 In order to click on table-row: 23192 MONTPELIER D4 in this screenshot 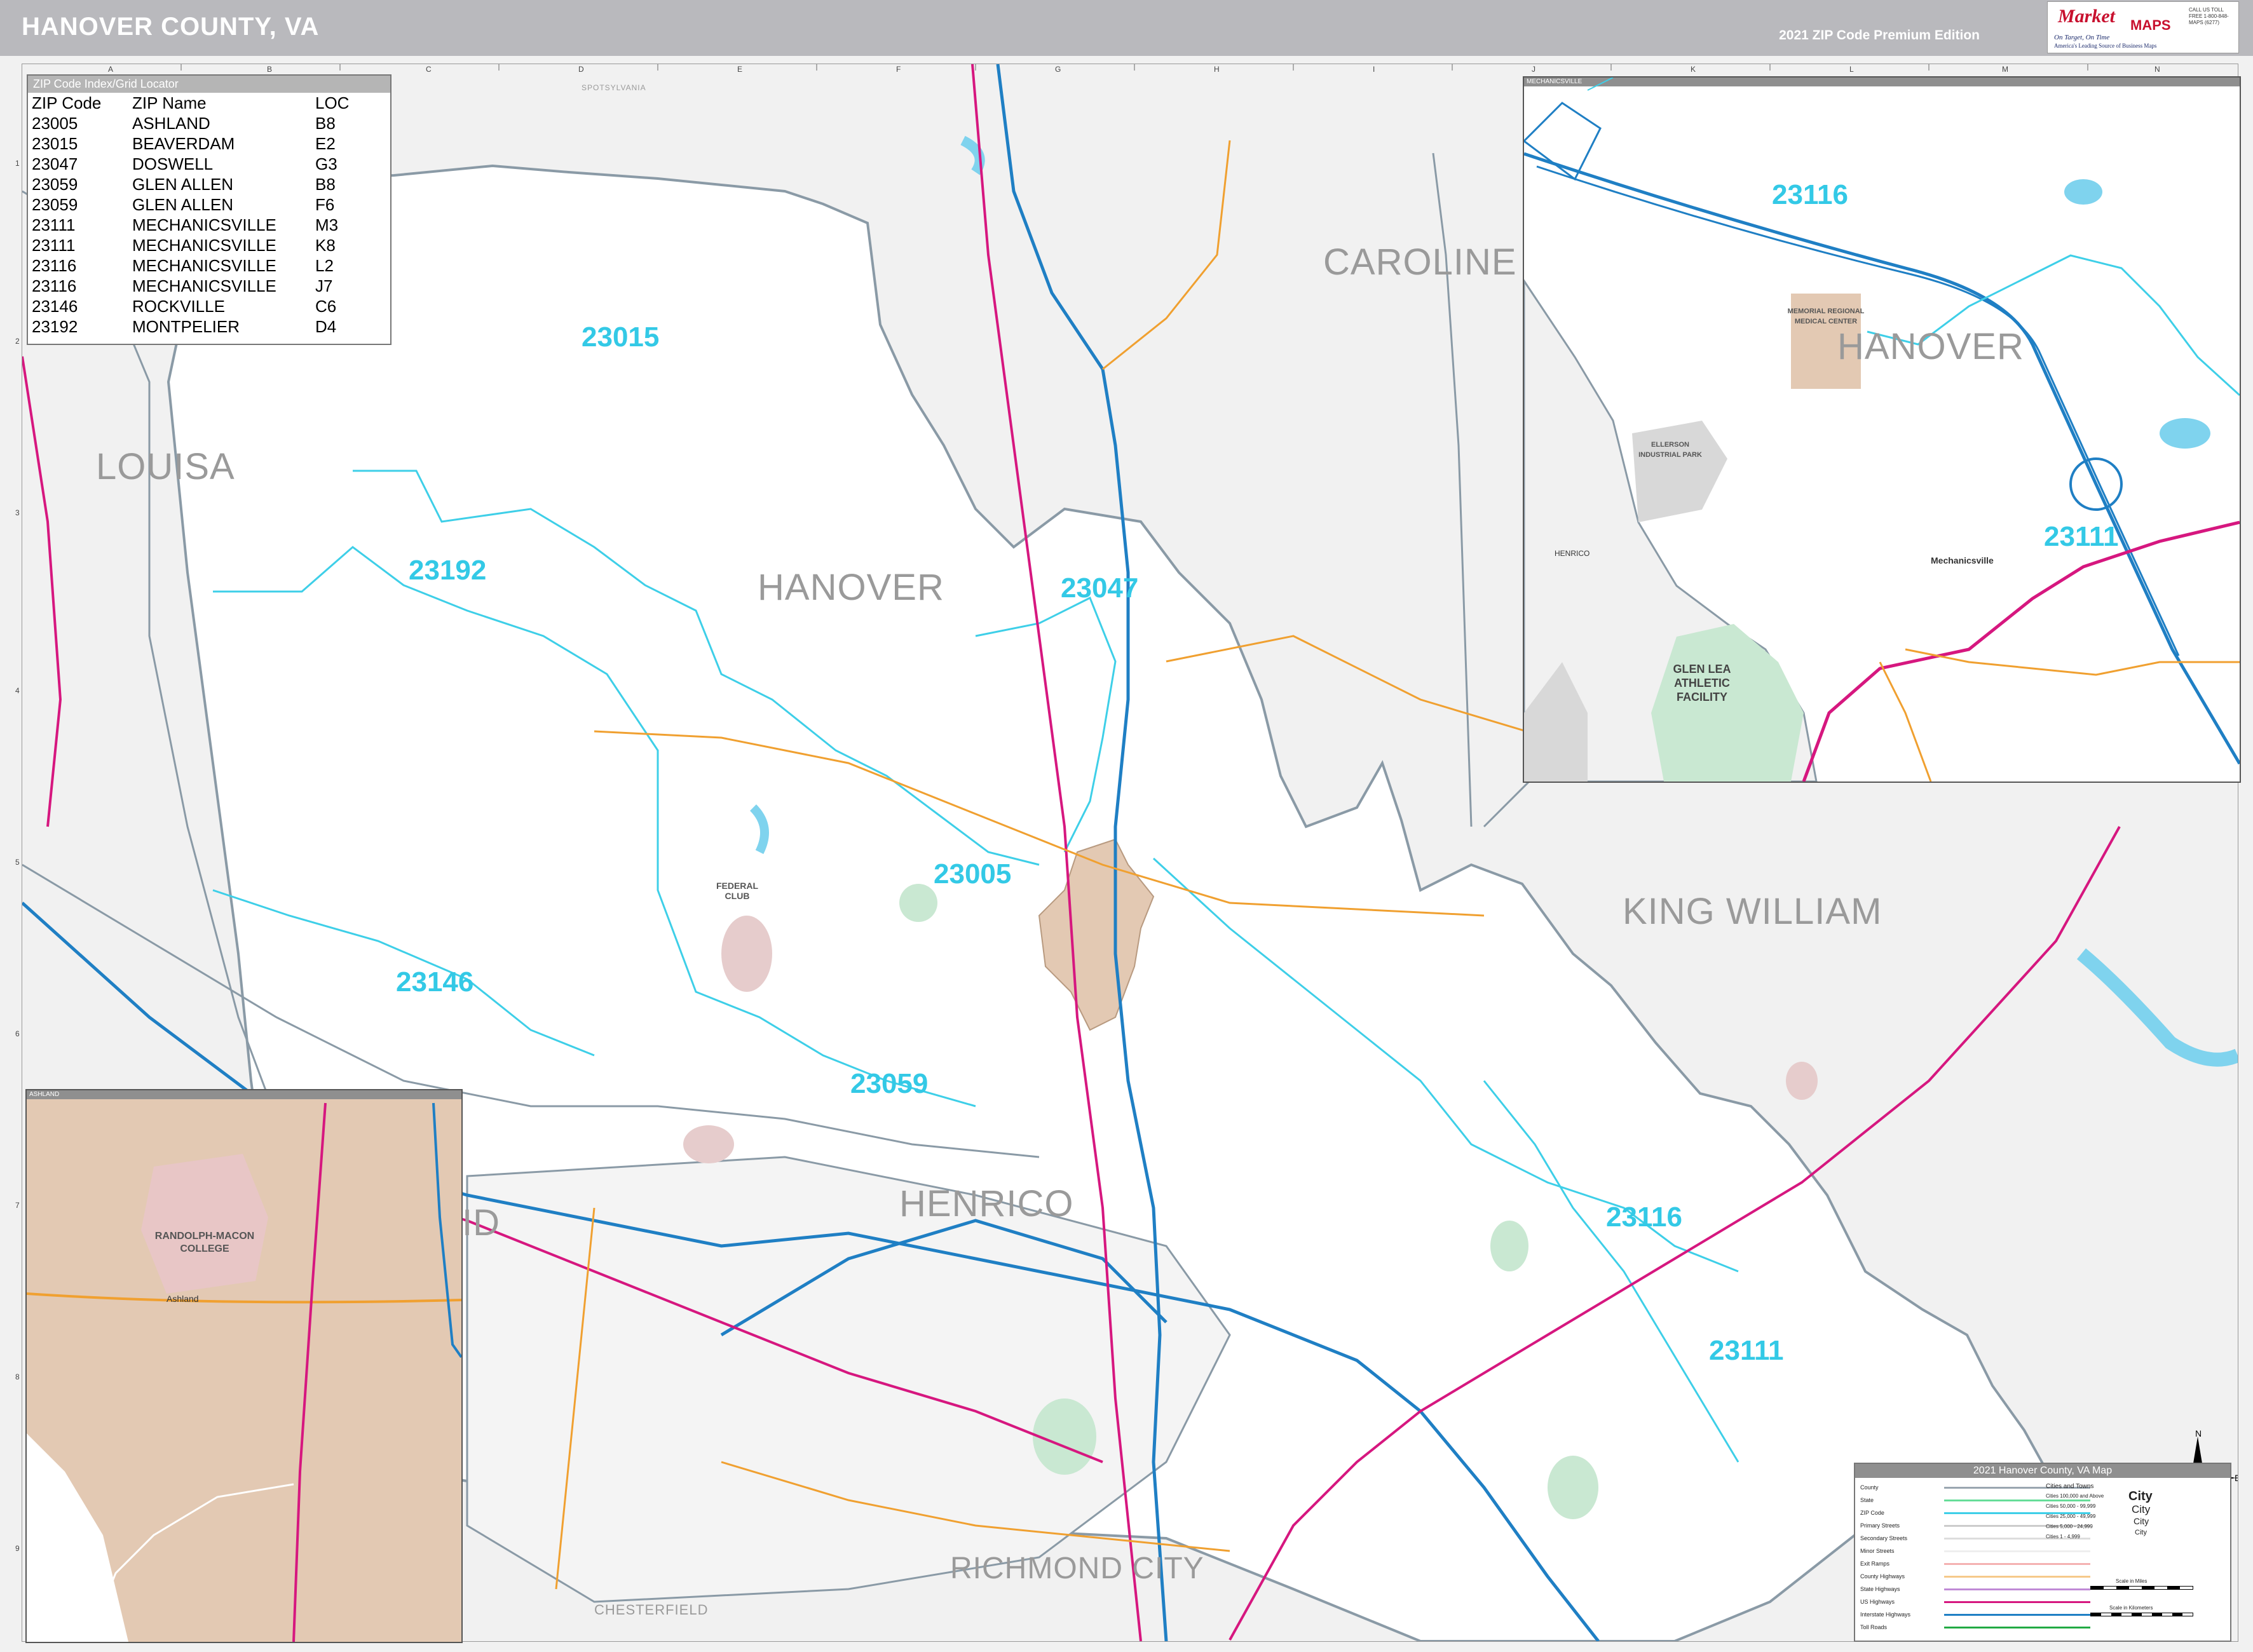, I will do `click(190, 327)`.